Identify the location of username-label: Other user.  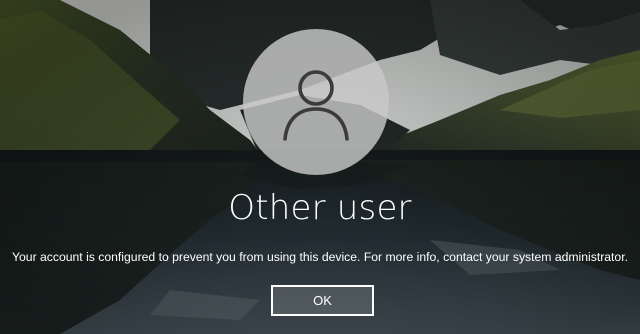
(320, 208).